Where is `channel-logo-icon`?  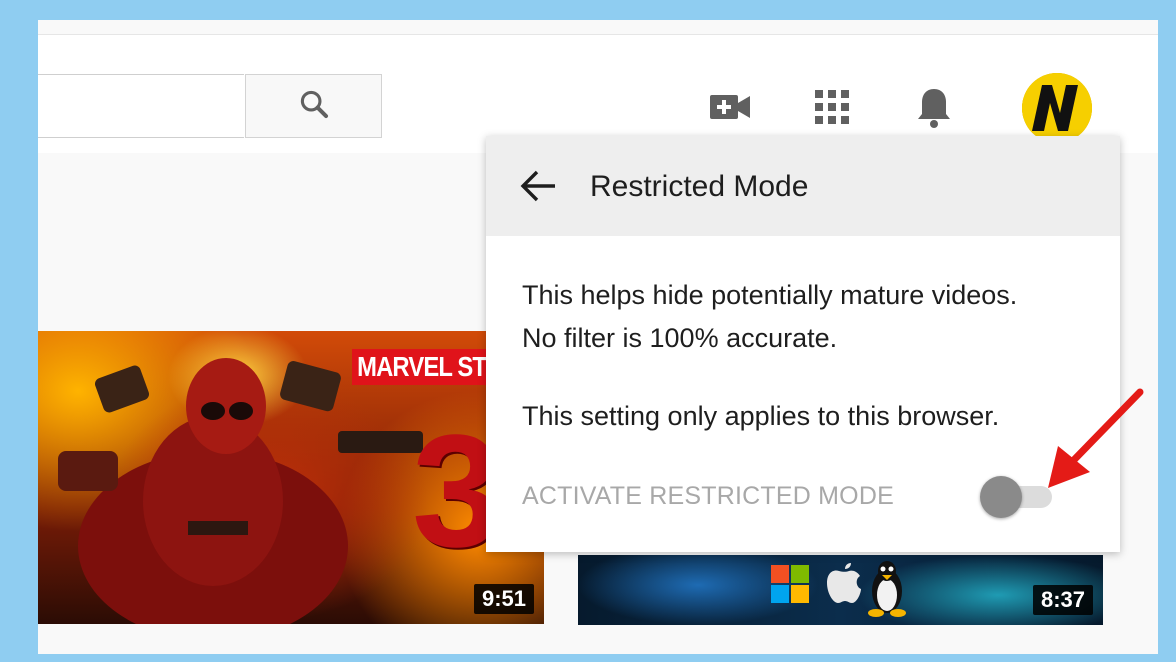 channel-logo-icon is located at coordinates (1057, 108).